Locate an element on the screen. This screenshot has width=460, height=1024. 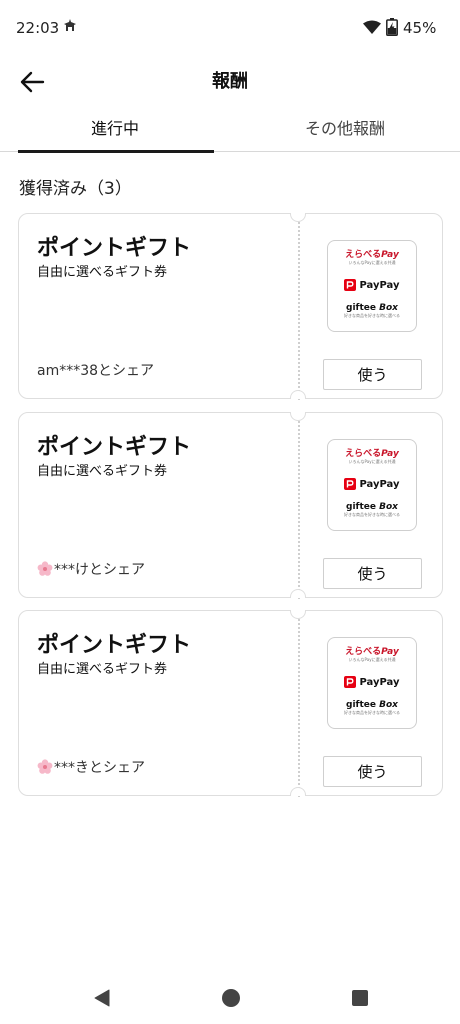
app-header: 報酬 is located at coordinates (230, 82).